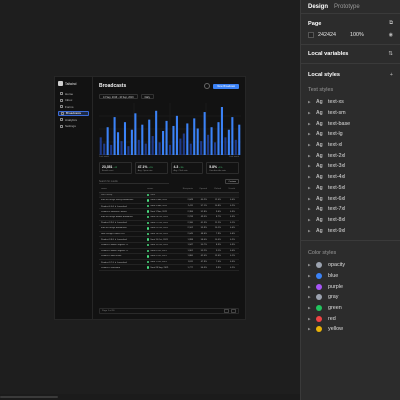 The width and height of the screenshot is (400, 400). Describe the element at coordinates (335, 329) in the screenshot. I see `color-style-label: yellow` at that location.